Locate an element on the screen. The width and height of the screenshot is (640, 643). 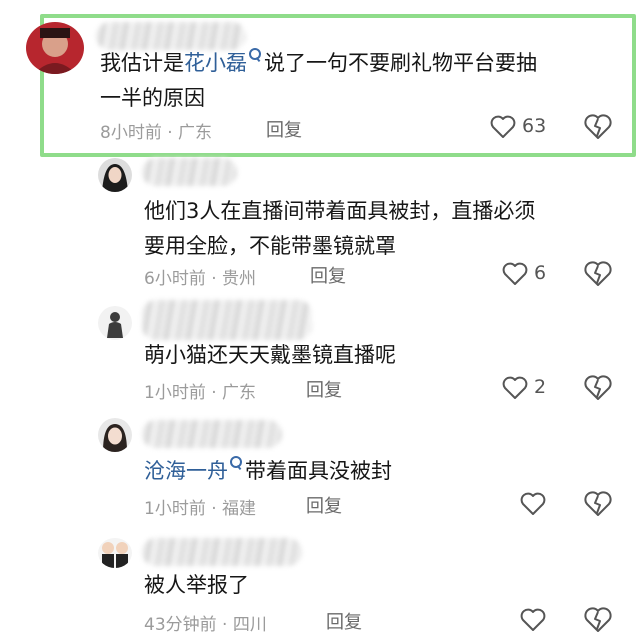
comment-meta: 8小时前 · 广东 is located at coordinates (156, 133).